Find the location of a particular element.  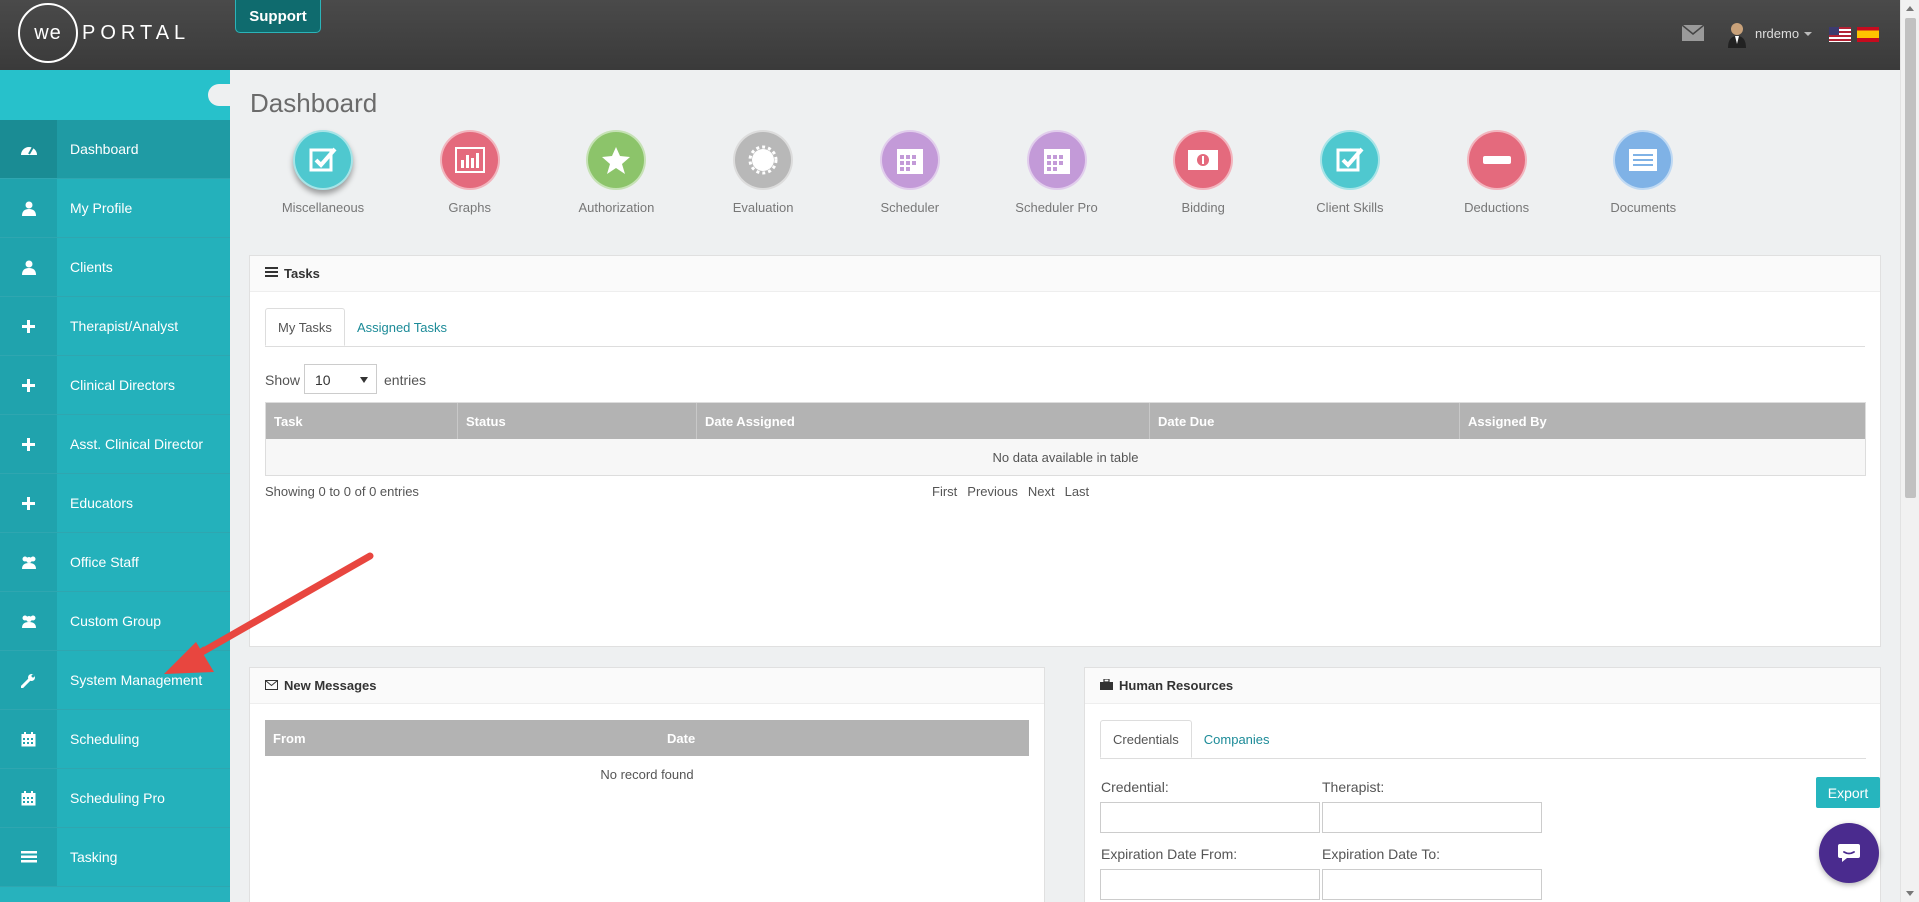

page-scrollbar is located at coordinates (1909, 451).